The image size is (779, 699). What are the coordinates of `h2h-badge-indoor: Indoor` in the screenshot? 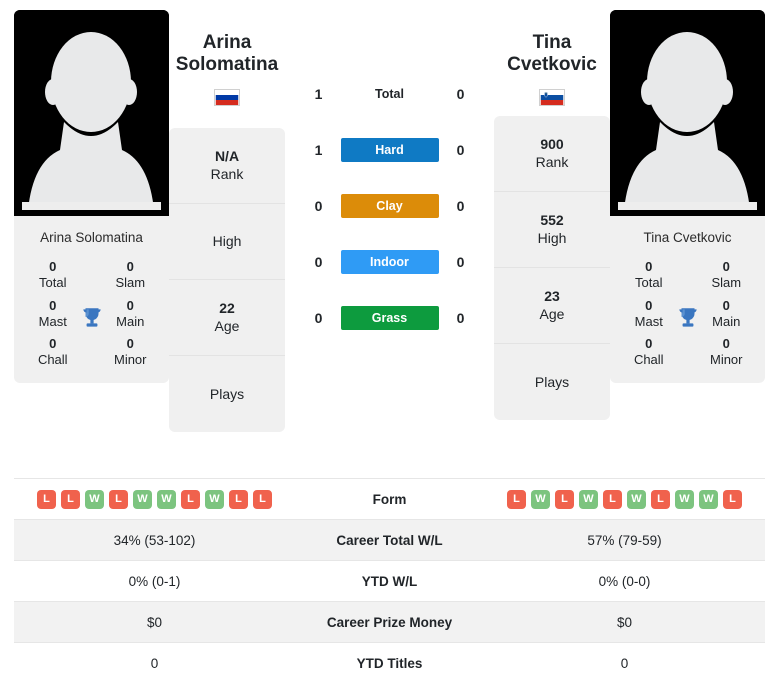 It's located at (389, 262).